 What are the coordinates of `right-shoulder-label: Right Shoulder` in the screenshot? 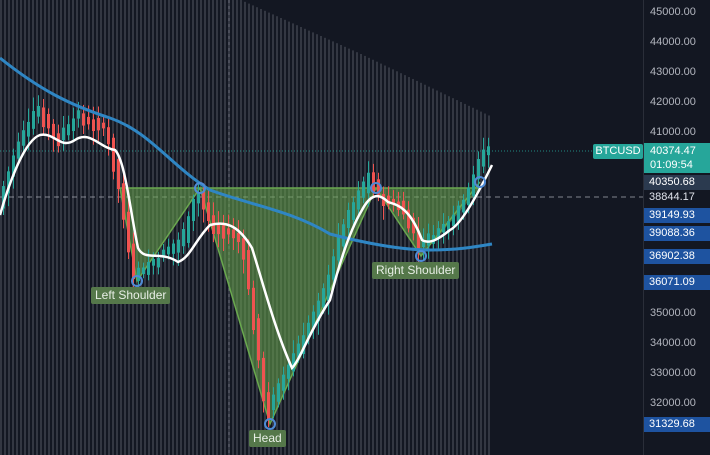 It's located at (416, 270).